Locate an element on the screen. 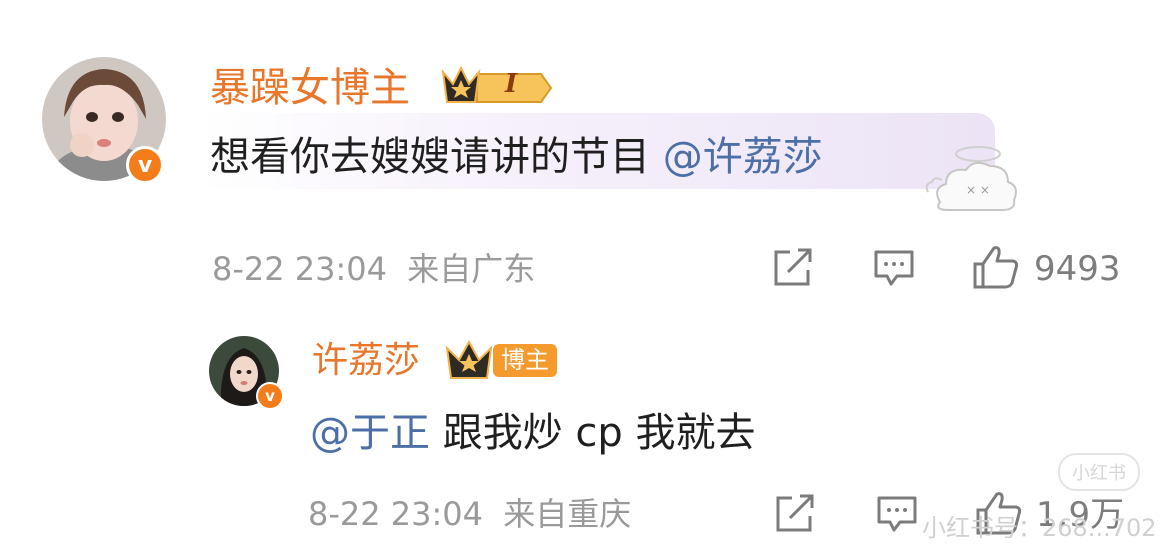 The width and height of the screenshot is (1170, 560). comment-like-count: 9493 is located at coordinates (1077, 269).